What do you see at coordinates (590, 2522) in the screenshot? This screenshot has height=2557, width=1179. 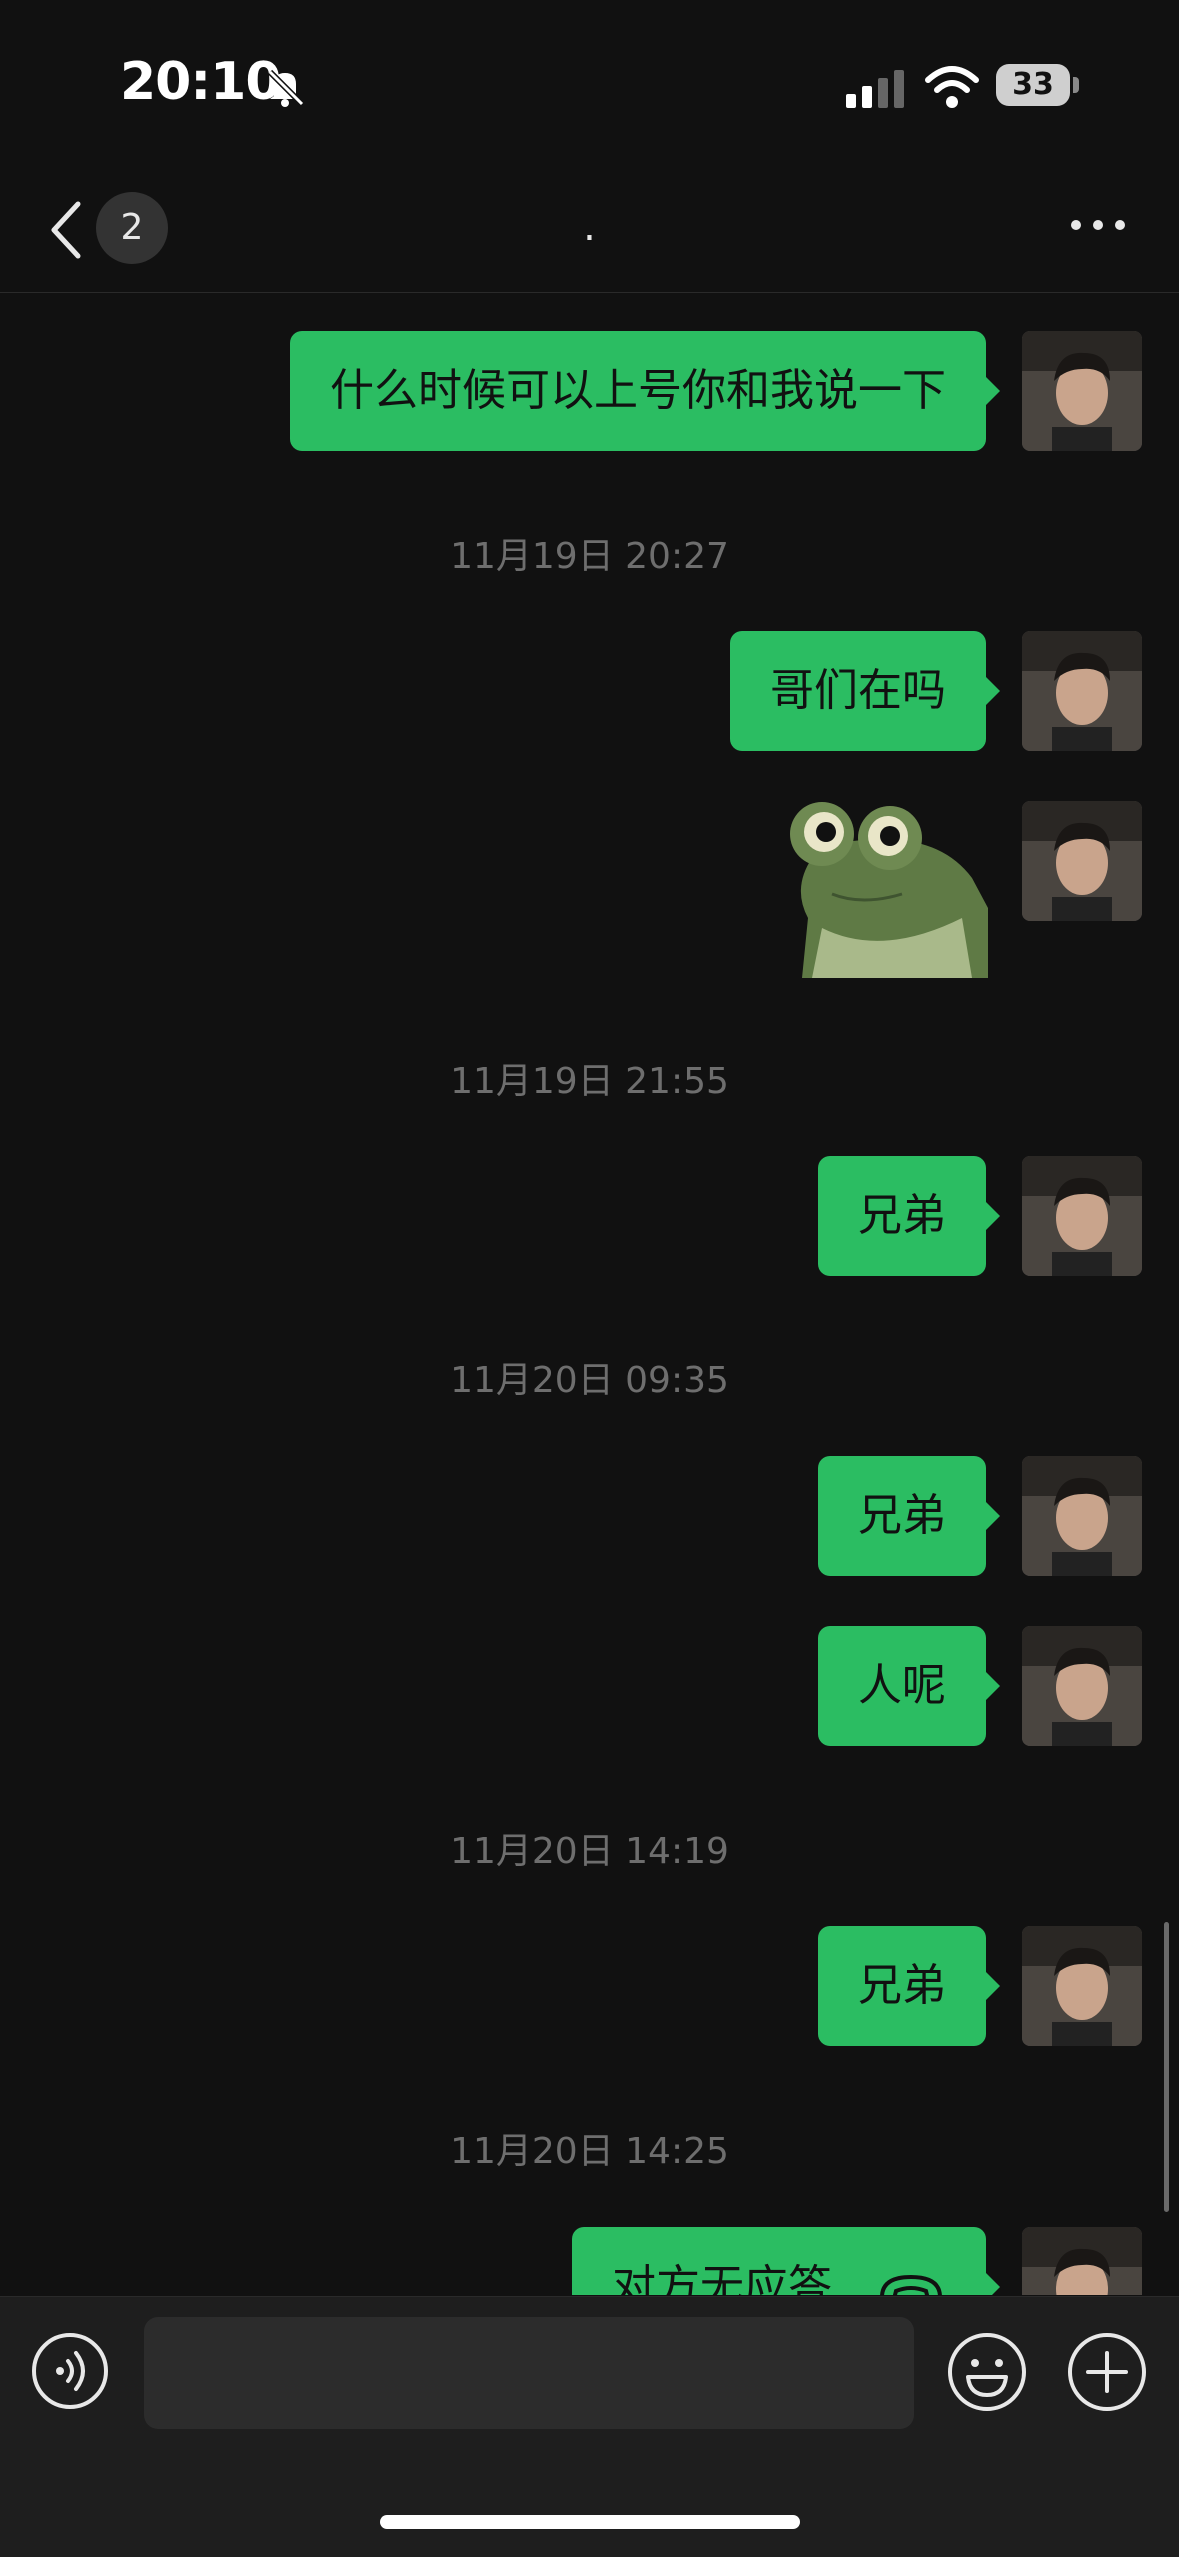 I see `home-indicator` at bounding box center [590, 2522].